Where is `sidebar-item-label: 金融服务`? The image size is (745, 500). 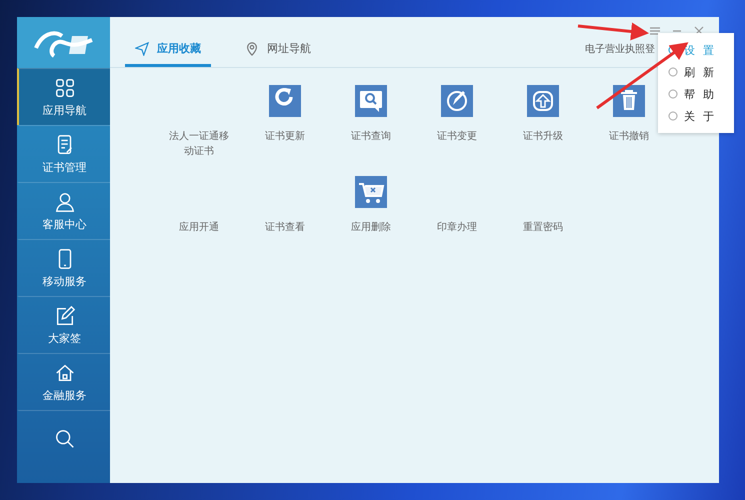
sidebar-item-label: 金融服务 is located at coordinates (64, 395).